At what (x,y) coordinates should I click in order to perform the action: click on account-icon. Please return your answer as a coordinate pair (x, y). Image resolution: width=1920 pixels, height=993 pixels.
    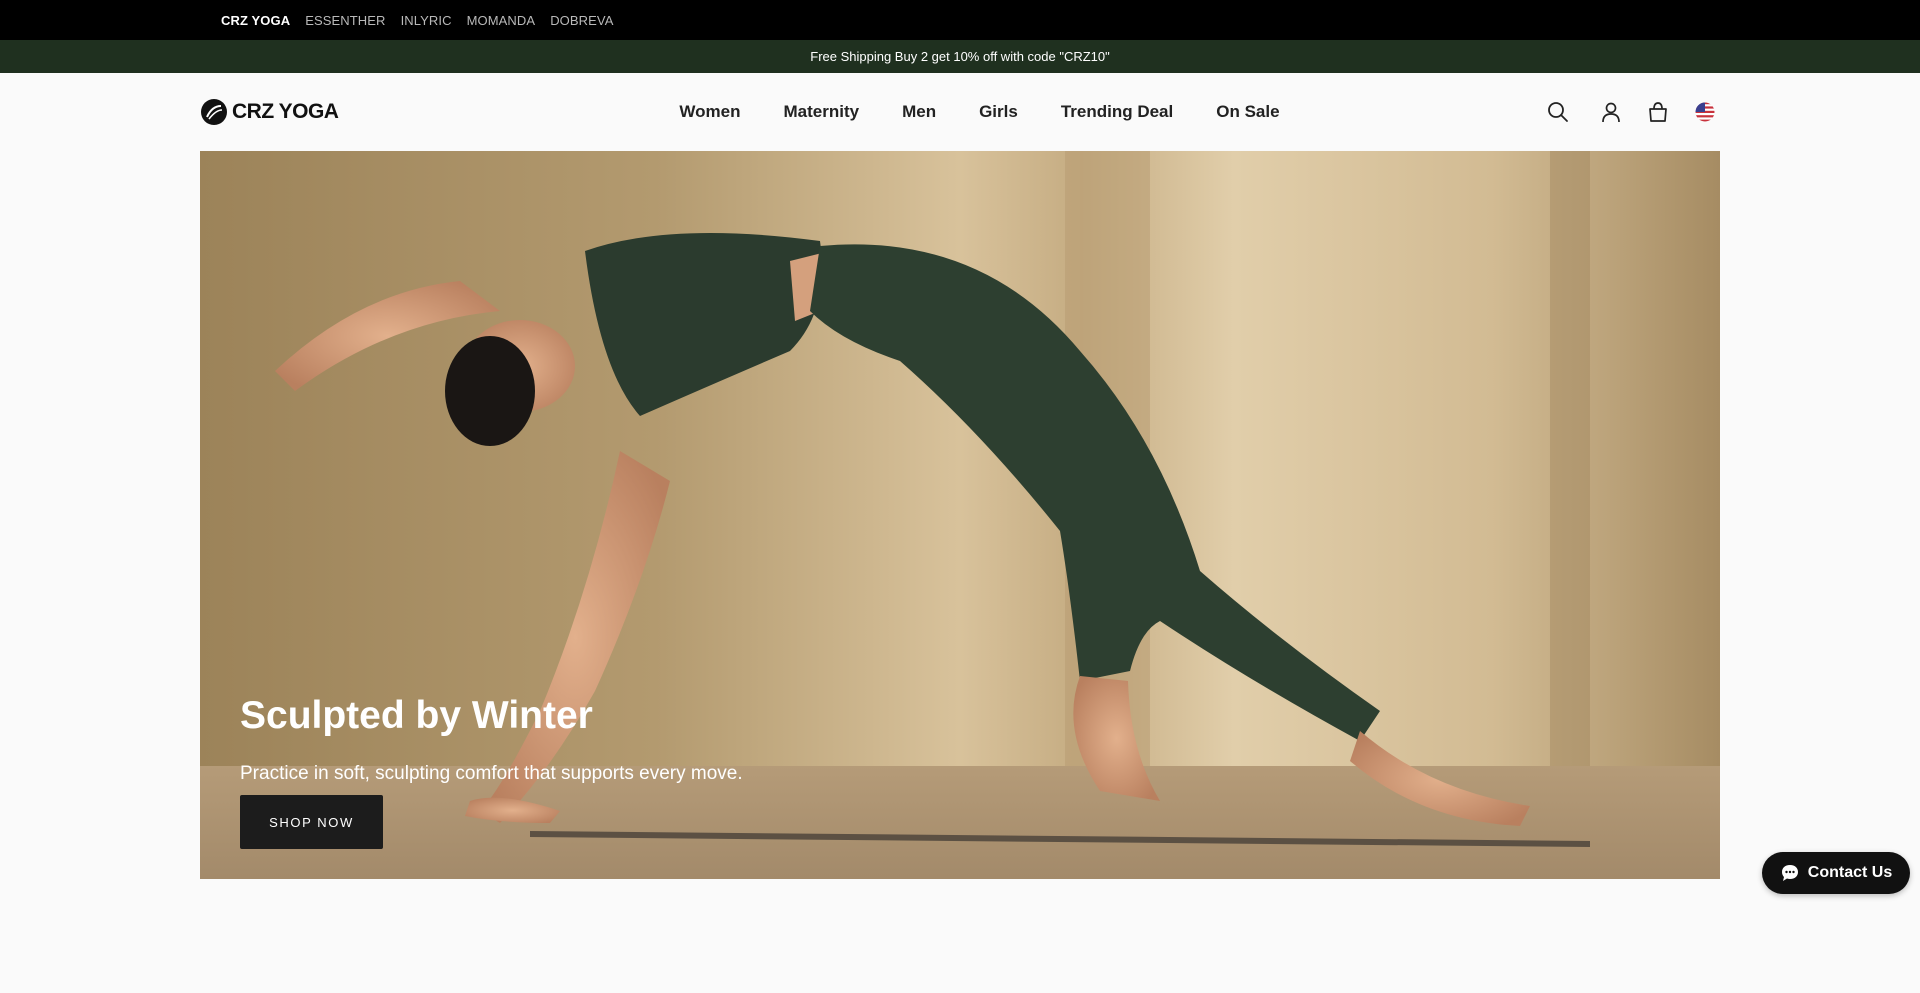
    Looking at the image, I should click on (1611, 112).